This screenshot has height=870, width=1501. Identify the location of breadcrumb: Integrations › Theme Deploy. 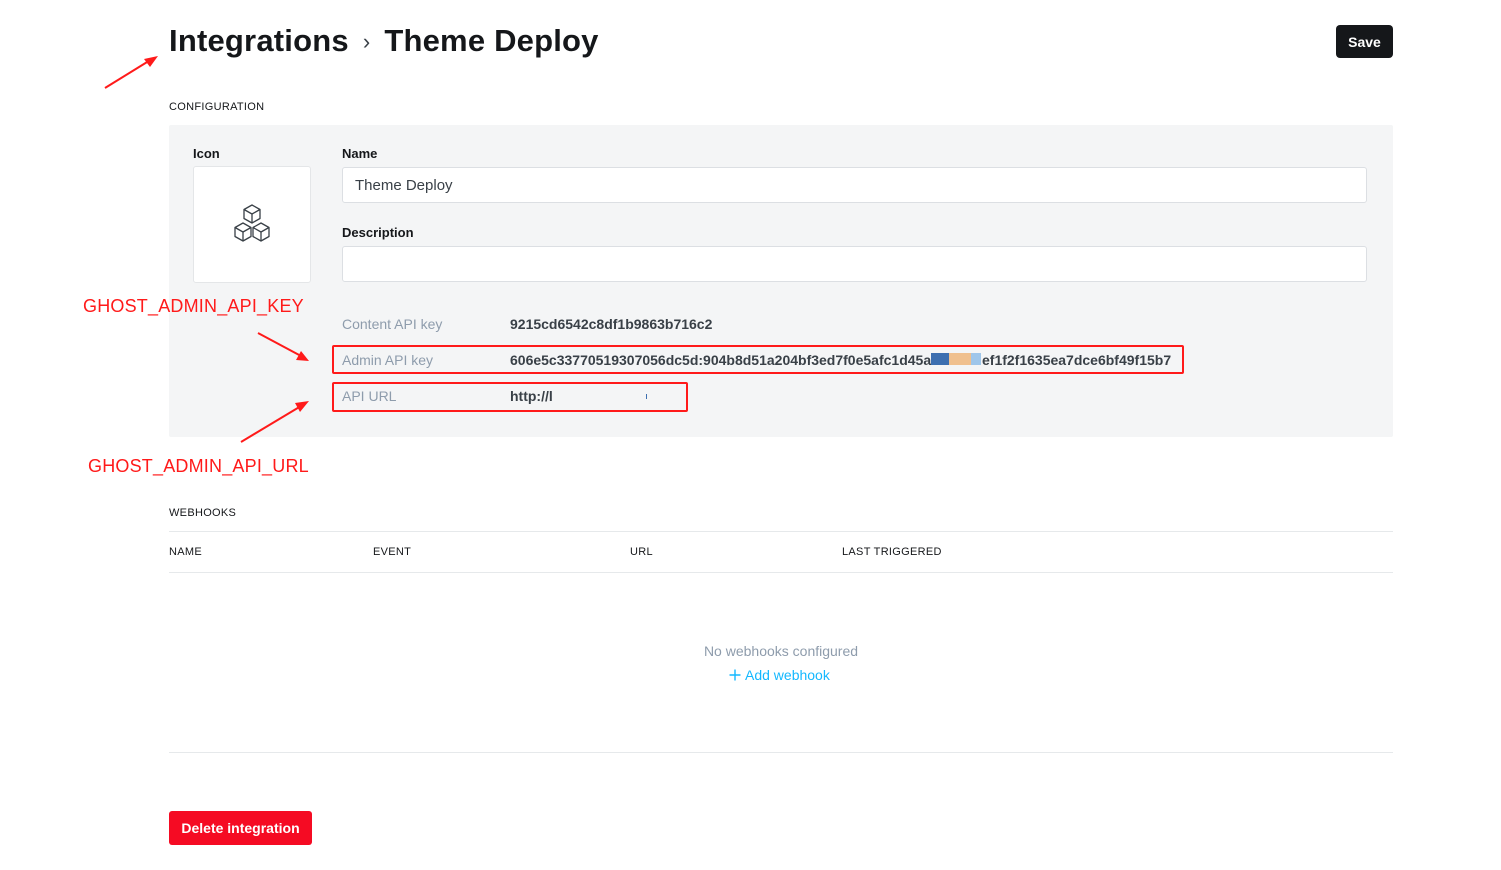
(384, 41).